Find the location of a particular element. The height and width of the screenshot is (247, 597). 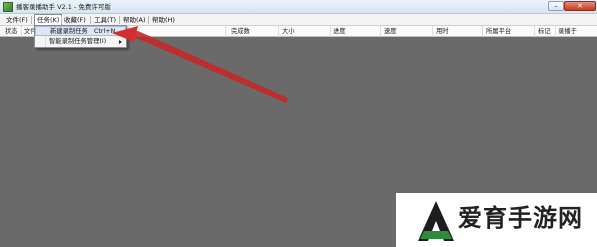

submenu-arrow-icon is located at coordinates (120, 42).